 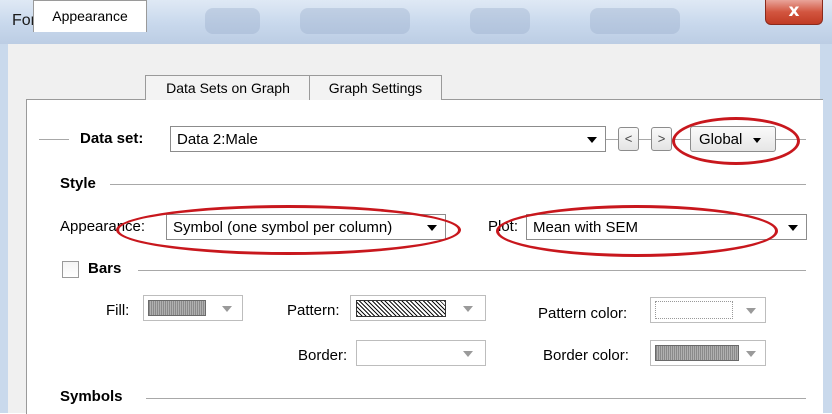 What do you see at coordinates (70, 269) in the screenshot?
I see `bars-checkbox` at bounding box center [70, 269].